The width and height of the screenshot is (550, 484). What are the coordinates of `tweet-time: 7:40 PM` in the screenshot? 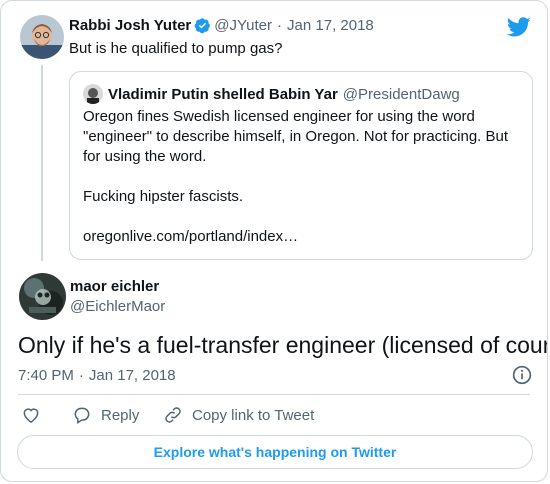 It's located at (46, 375).